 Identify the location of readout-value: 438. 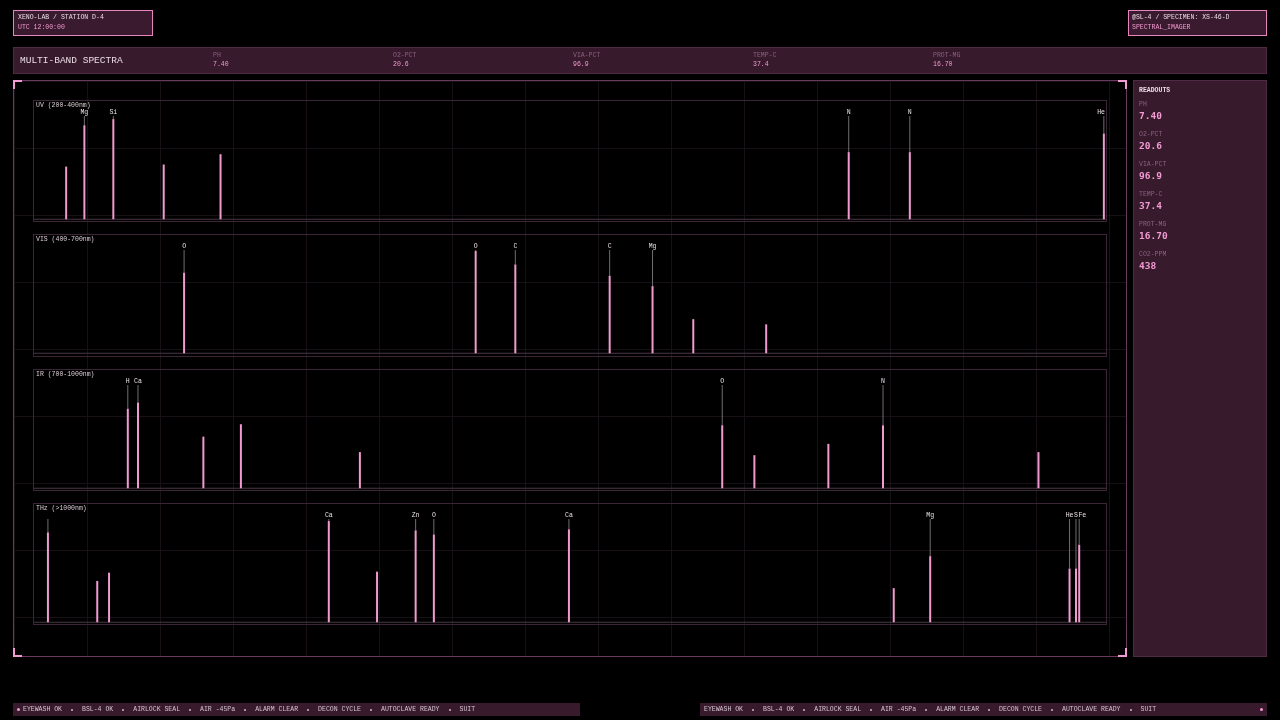
(1148, 265).